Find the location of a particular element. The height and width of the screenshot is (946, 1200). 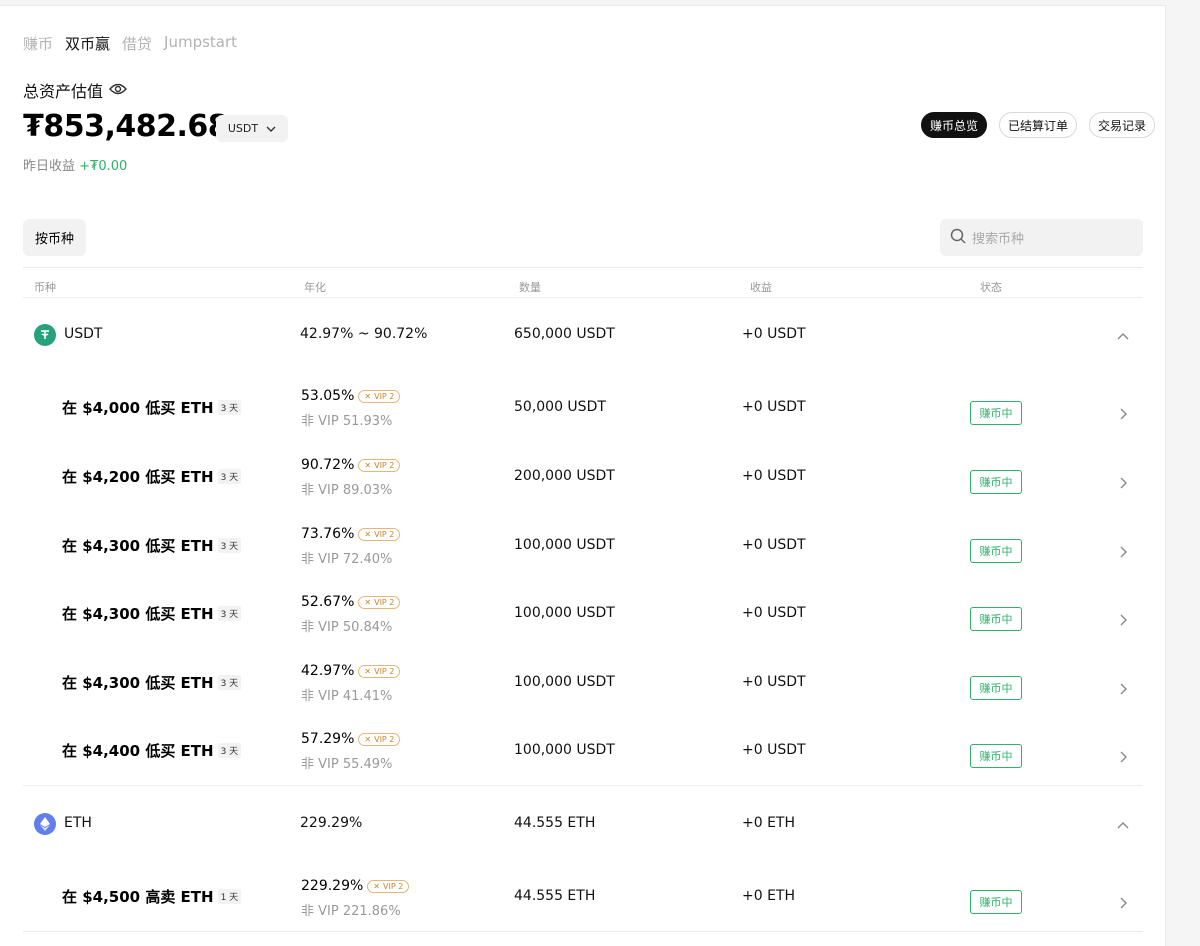

product-name-text: 在 $4,400 低买 ETH is located at coordinates (138, 751).